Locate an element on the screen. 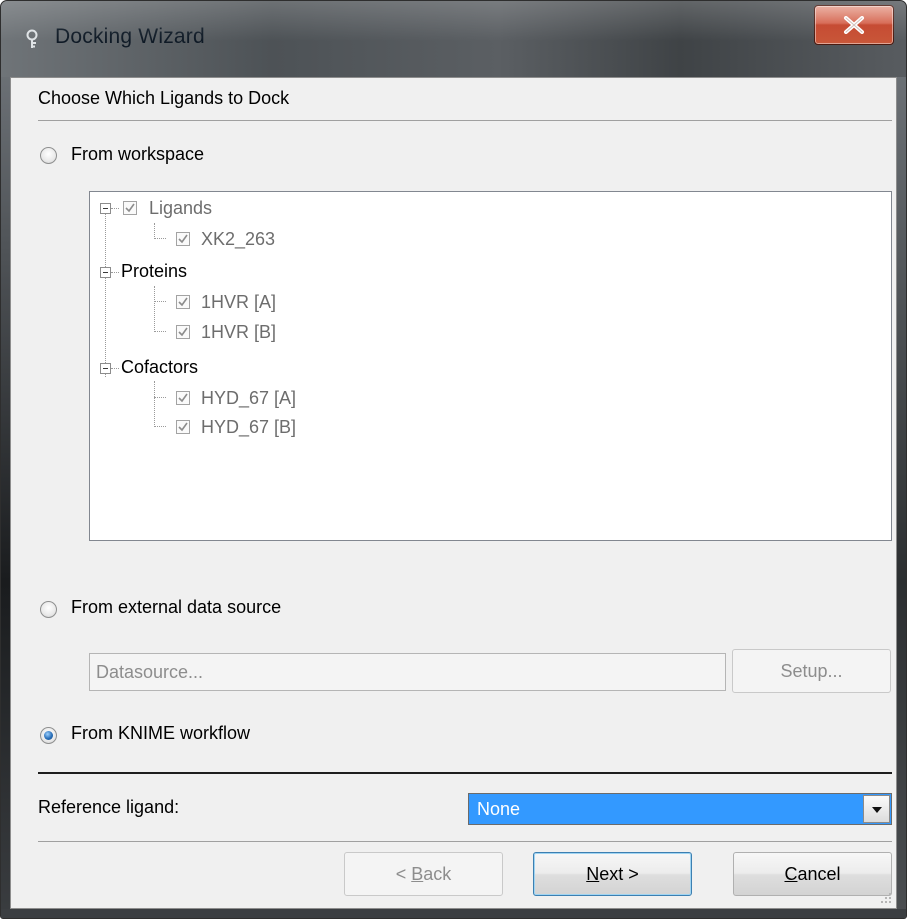  external-source-radio-label: From external data source is located at coordinates (176, 607).